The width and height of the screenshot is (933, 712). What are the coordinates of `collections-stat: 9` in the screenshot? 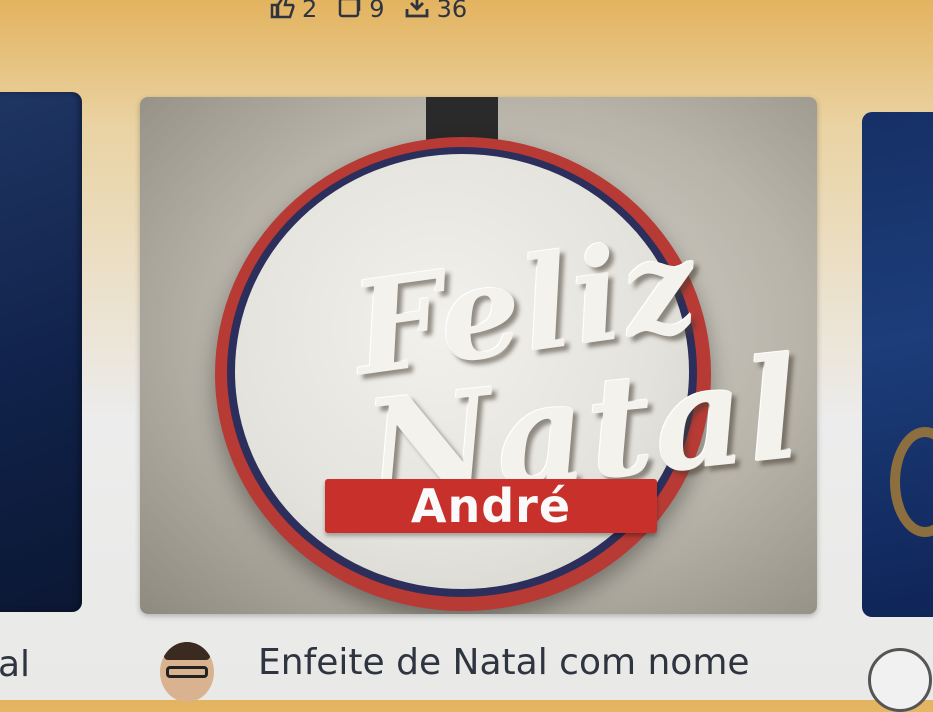 It's located at (360, 12).